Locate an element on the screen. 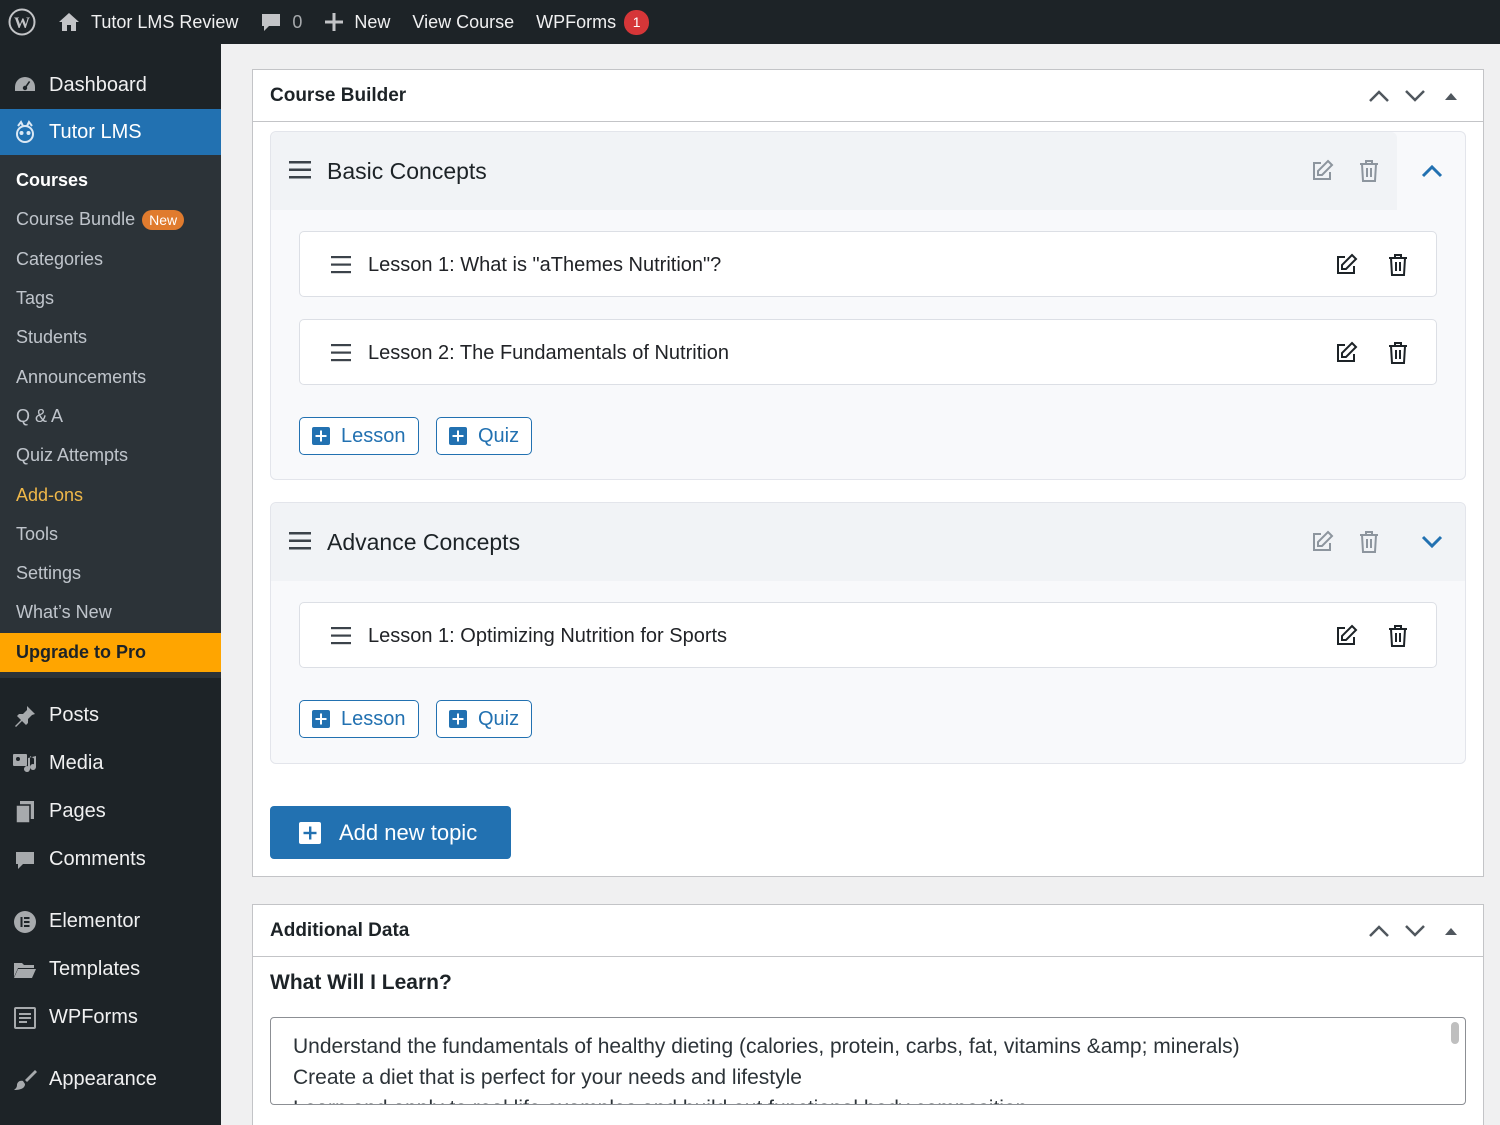 The image size is (1500, 1125). menu-tutor-lms: Tutor LMS is located at coordinates (110, 132).